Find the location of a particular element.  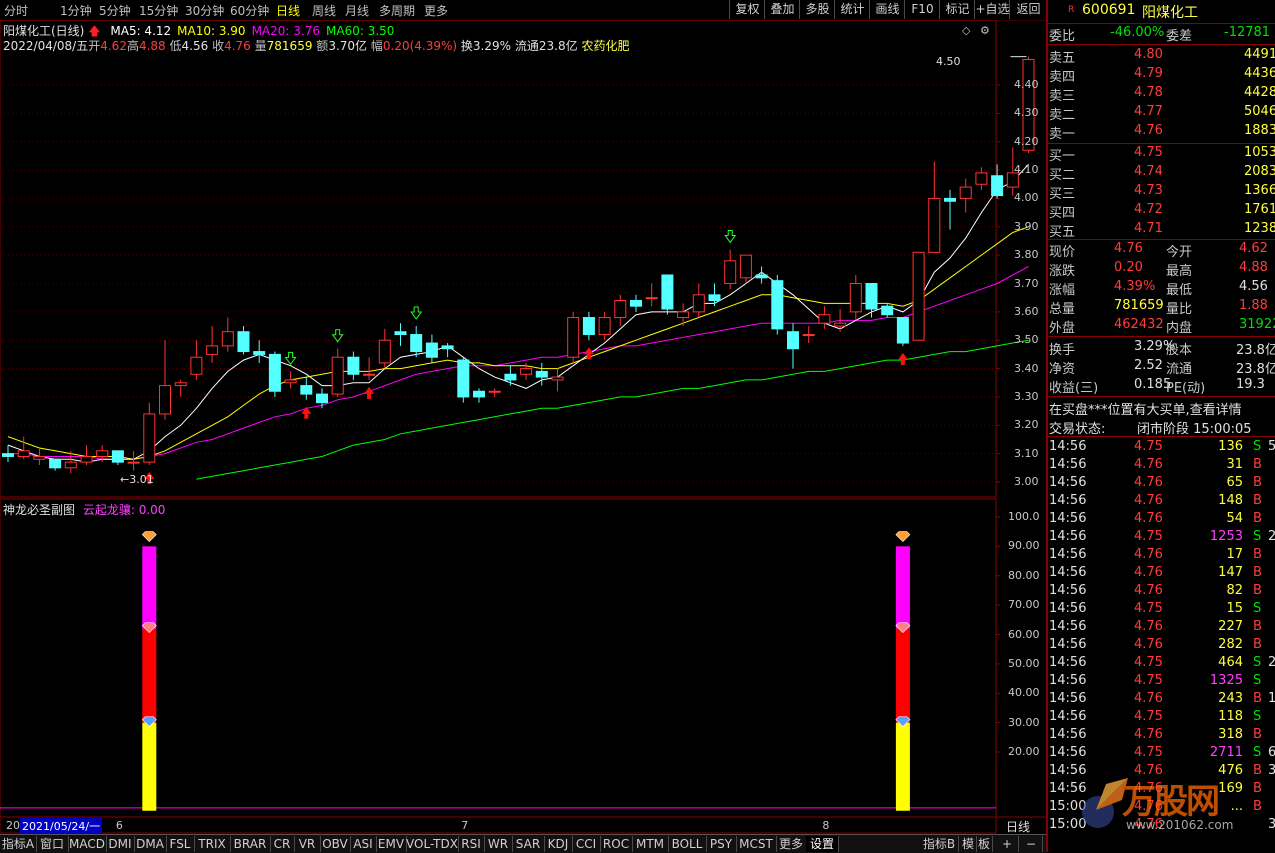

period-tab: 60分钟 is located at coordinates (249, 10).